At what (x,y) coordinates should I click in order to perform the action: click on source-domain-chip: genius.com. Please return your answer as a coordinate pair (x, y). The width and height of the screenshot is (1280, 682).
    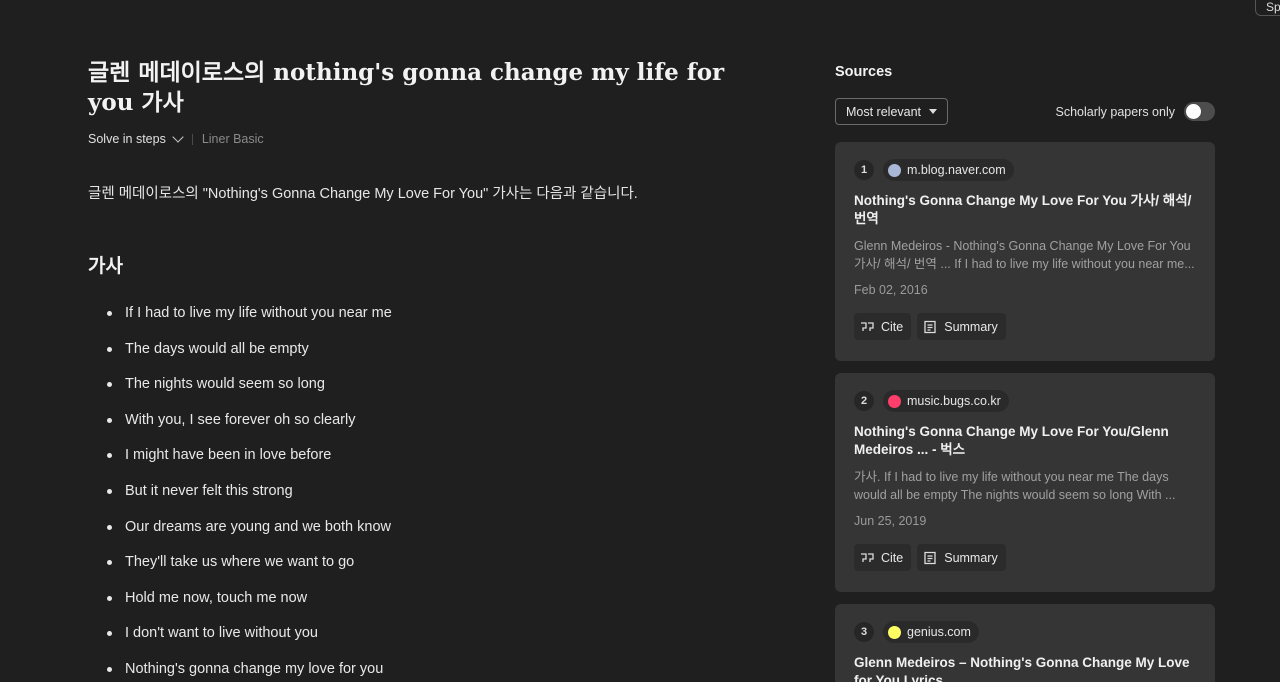
    Looking at the image, I should click on (931, 632).